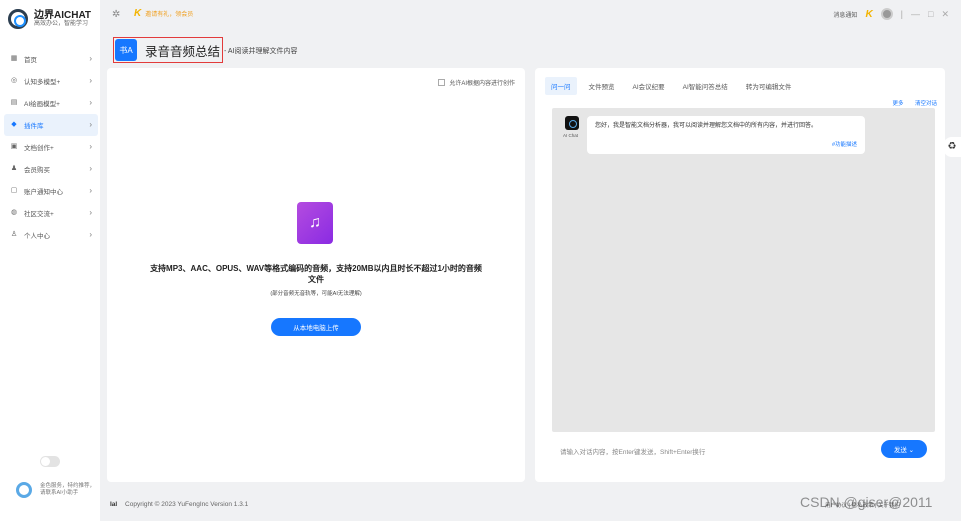 This screenshot has height=521, width=961. Describe the element at coordinates (14, 80) in the screenshot. I see `brain-icon: ◎` at that location.